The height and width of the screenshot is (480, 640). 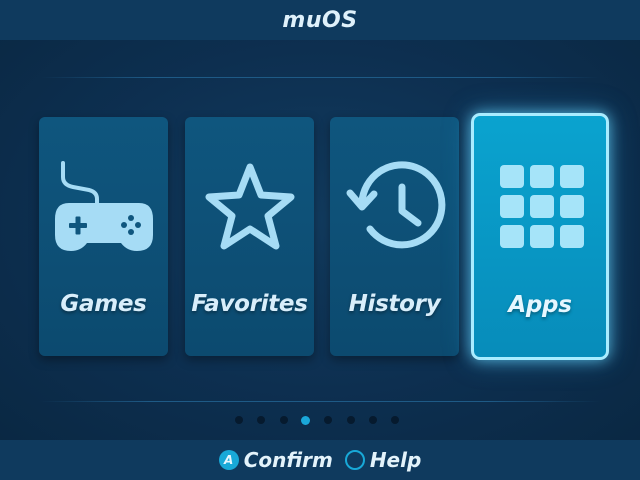 What do you see at coordinates (354, 460) in the screenshot?
I see `circle-button-icon` at bounding box center [354, 460].